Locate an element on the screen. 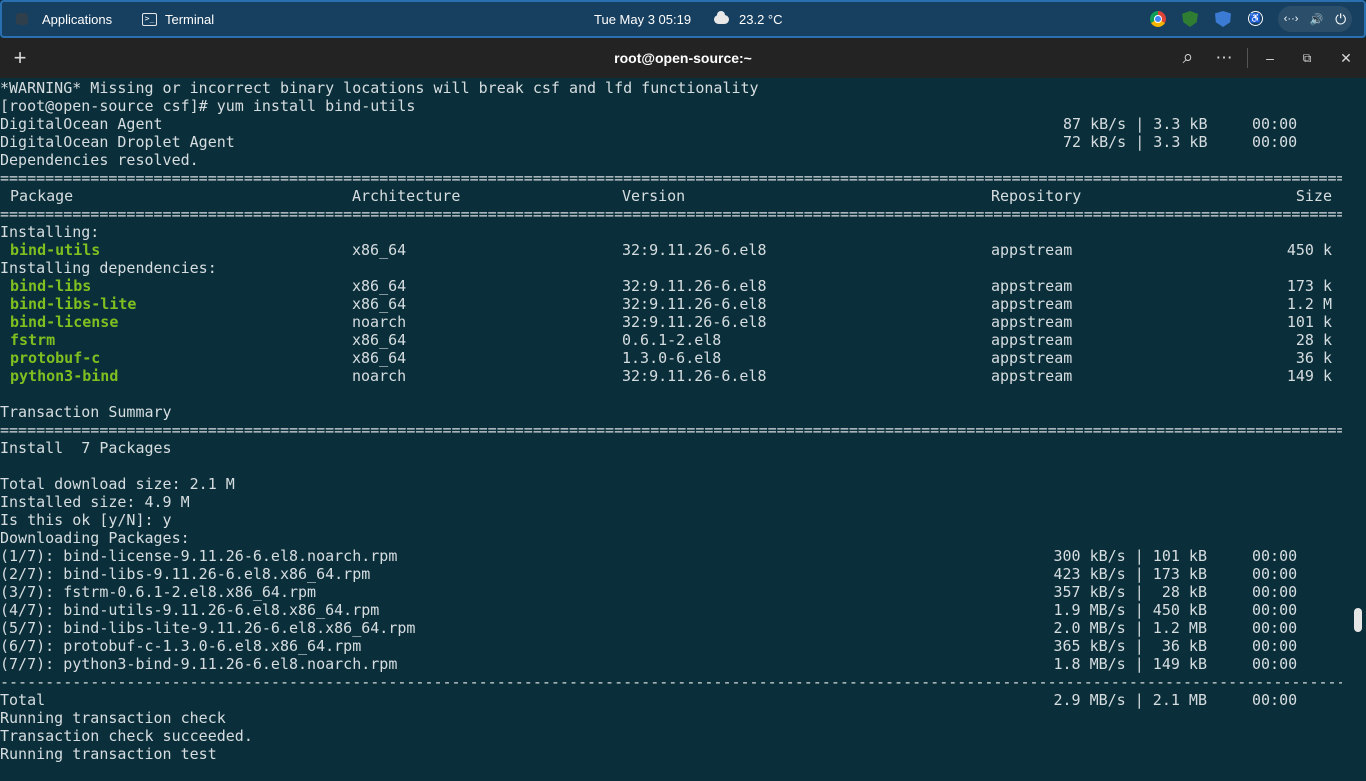  header-arch: Architecture is located at coordinates (406, 196).